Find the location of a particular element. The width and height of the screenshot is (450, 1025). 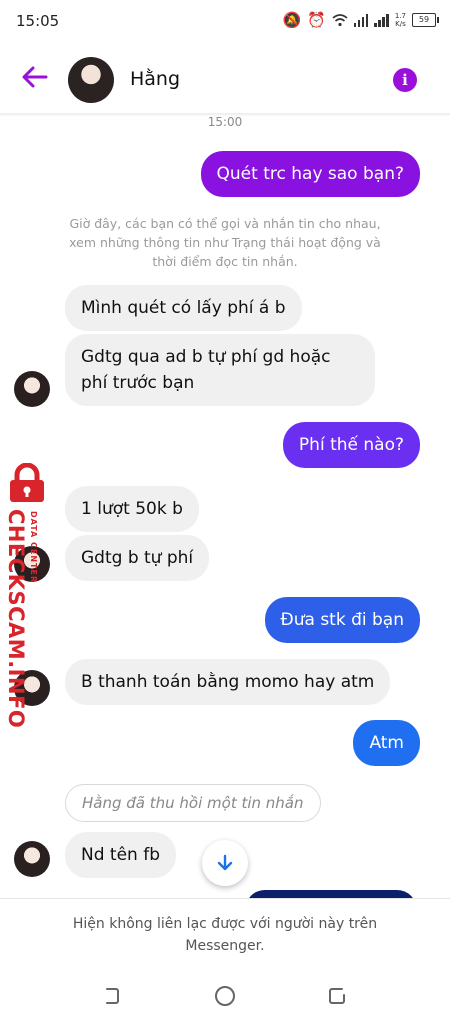

incoming-message: Gdtg b tự phí is located at coordinates (137, 558).